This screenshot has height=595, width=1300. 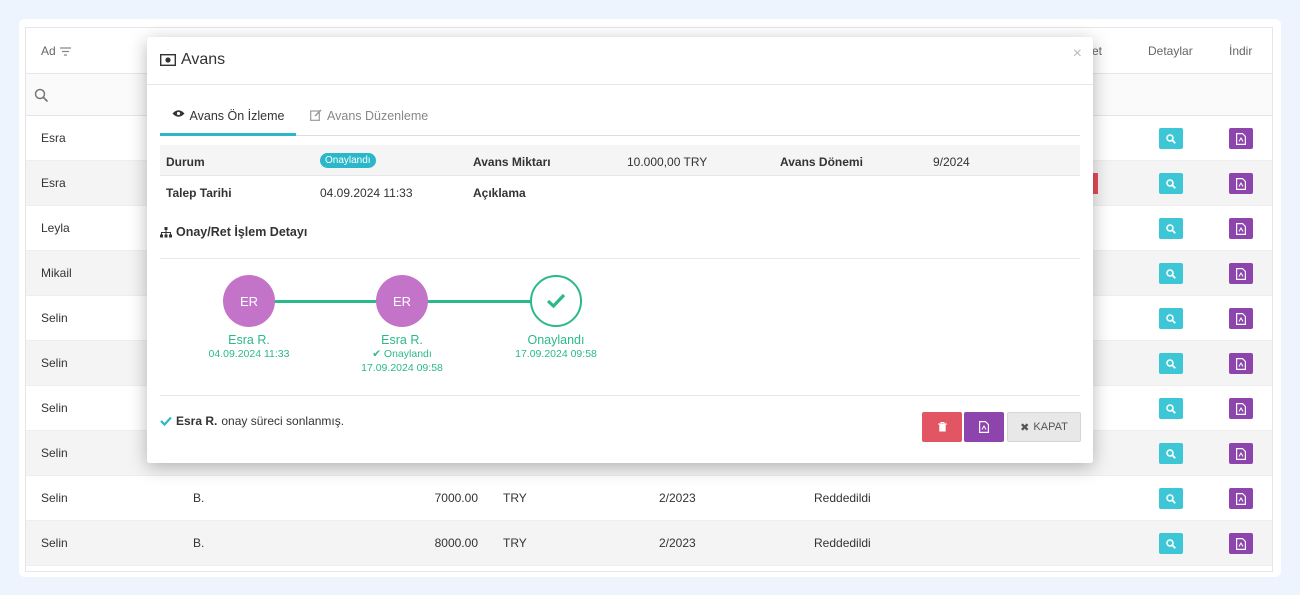 What do you see at coordinates (456, 498) in the screenshot?
I see `cell-amount: 7000.00` at bounding box center [456, 498].